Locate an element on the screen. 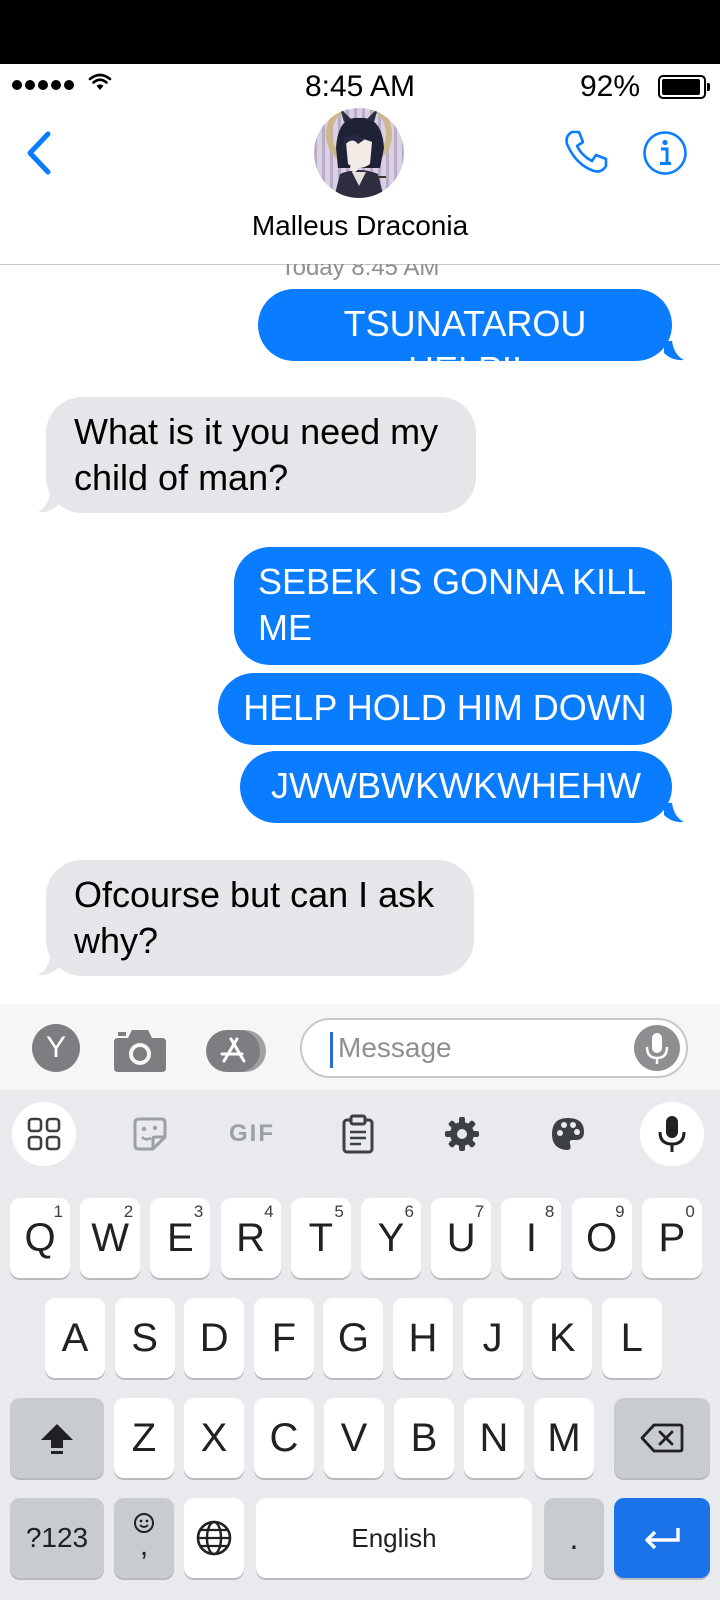 The width and height of the screenshot is (720, 1600). key-p: P0 is located at coordinates (671, 1238).